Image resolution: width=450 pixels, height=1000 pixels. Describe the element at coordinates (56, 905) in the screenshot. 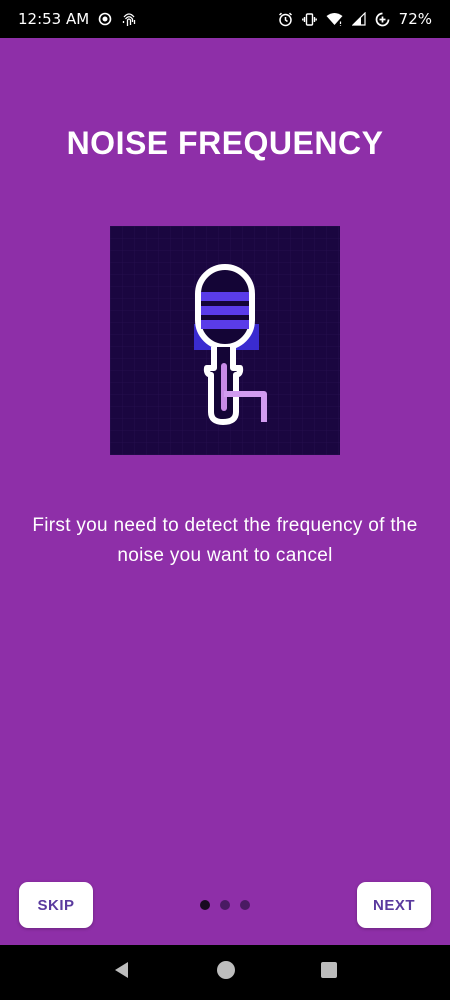

I see `skip-button: SKIP` at that location.